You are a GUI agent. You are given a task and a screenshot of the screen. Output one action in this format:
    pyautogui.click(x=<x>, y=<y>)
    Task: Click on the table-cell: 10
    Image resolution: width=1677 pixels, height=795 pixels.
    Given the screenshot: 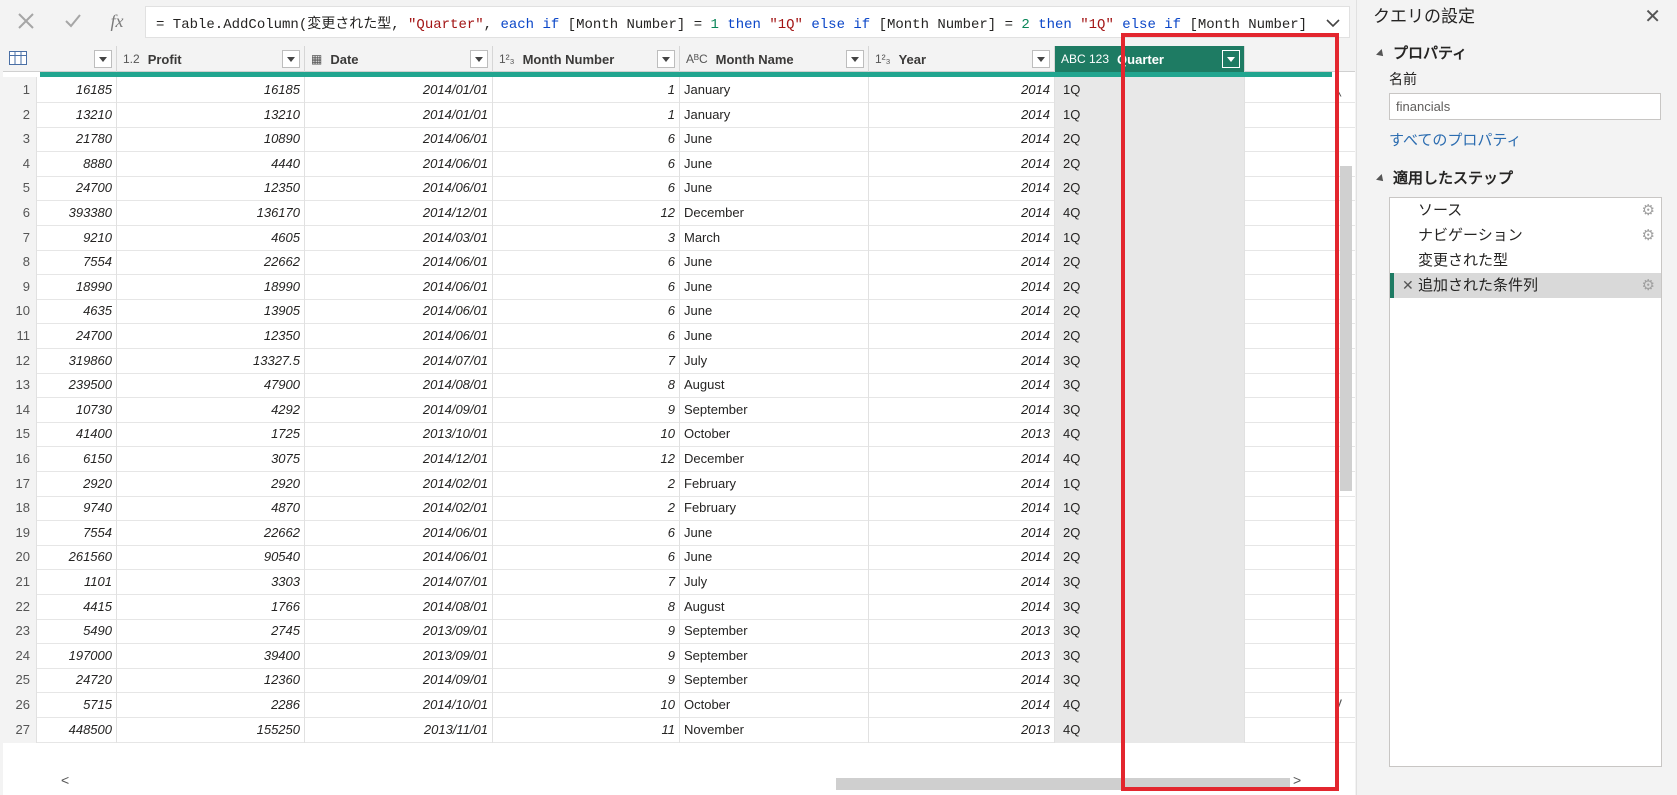 What is the action you would take?
    pyautogui.click(x=586, y=434)
    